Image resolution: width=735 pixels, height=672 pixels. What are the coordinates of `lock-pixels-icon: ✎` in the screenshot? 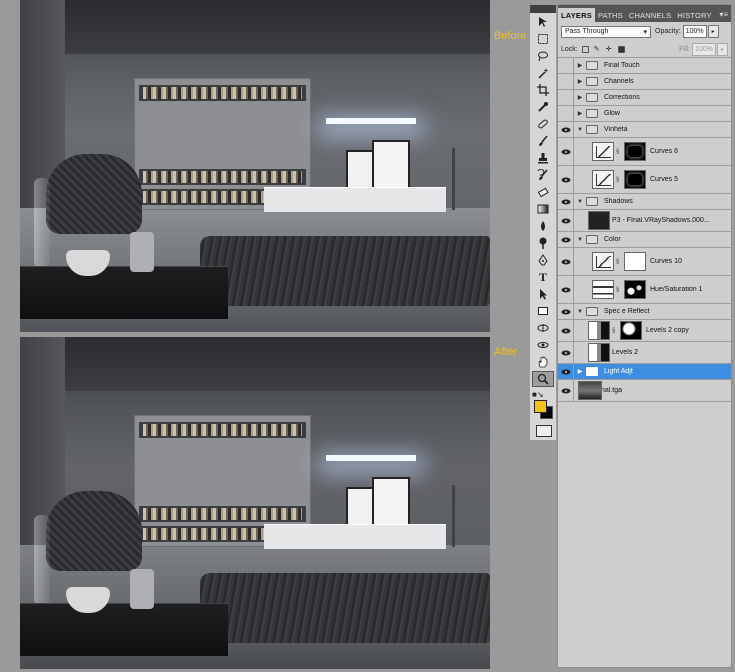 It's located at (597, 49).